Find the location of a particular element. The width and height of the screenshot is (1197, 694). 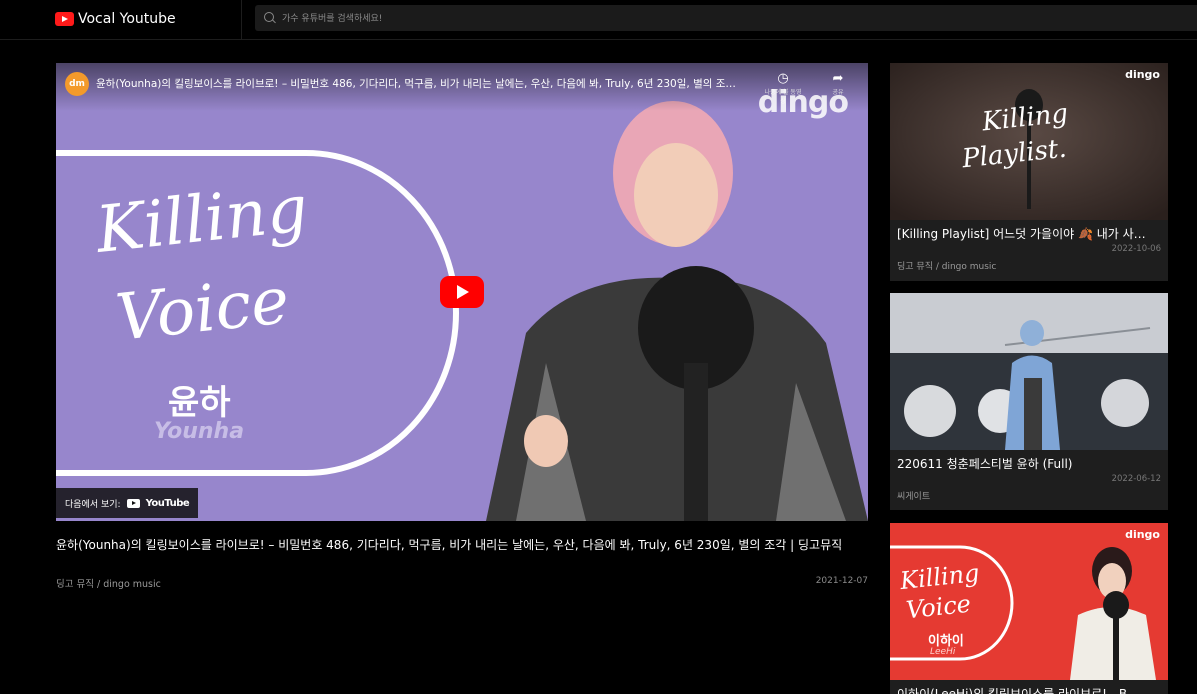

card-channel: 씨게이트 is located at coordinates (913, 495).